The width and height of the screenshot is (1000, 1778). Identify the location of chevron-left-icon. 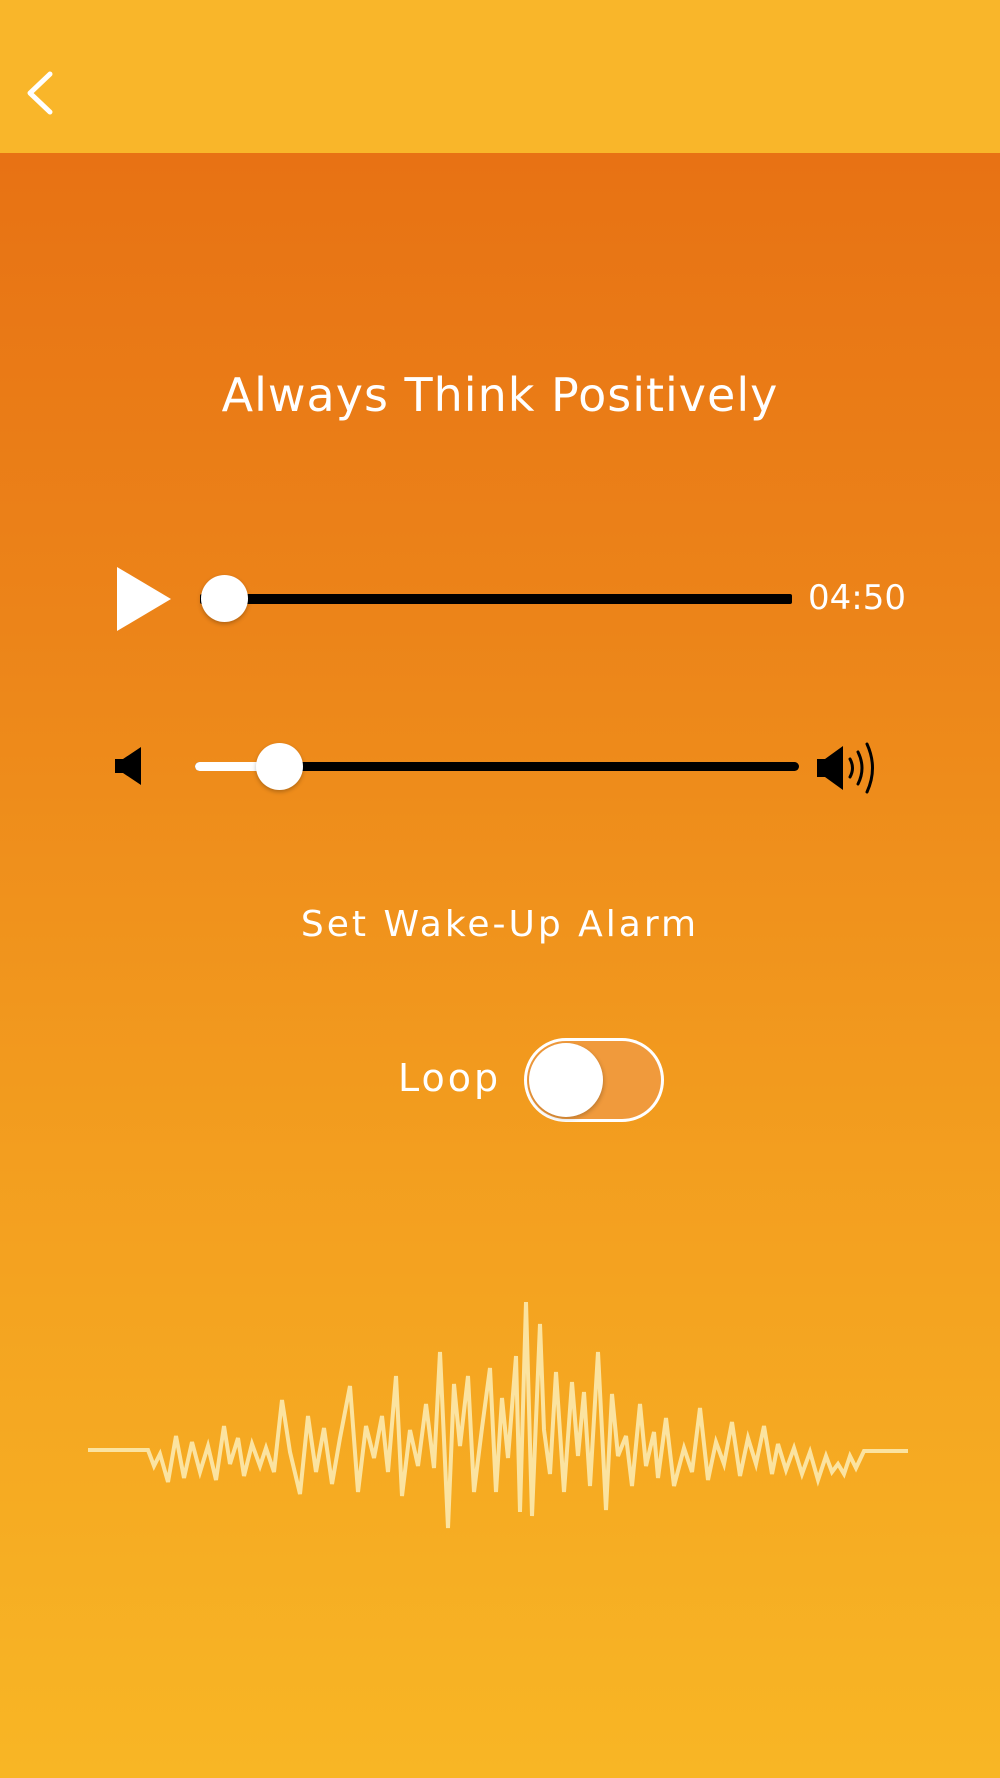
(40, 93).